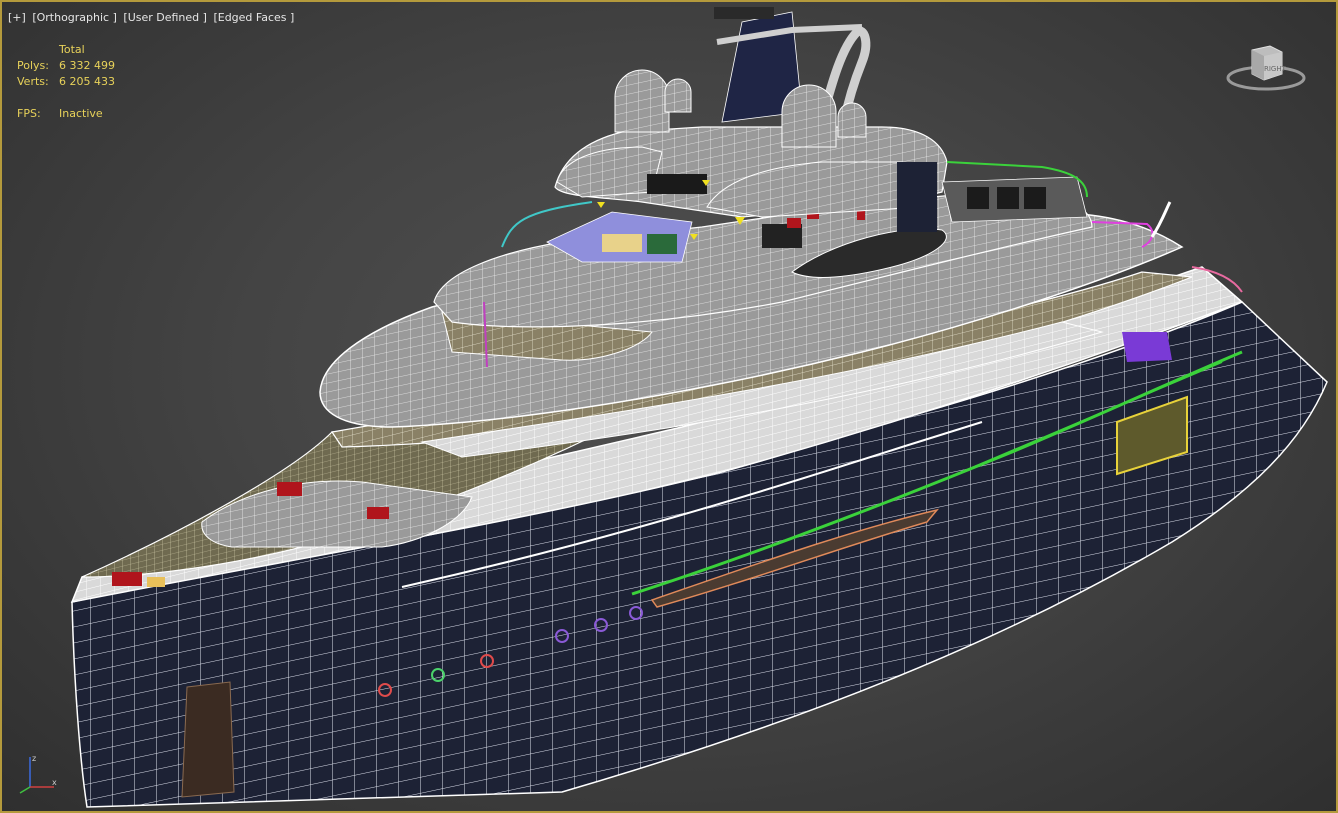 This screenshot has height=813, width=1338. Describe the element at coordinates (253, 17) in the screenshot. I see `viewport-edged-faces-menu: [Edged Faces ]` at that location.